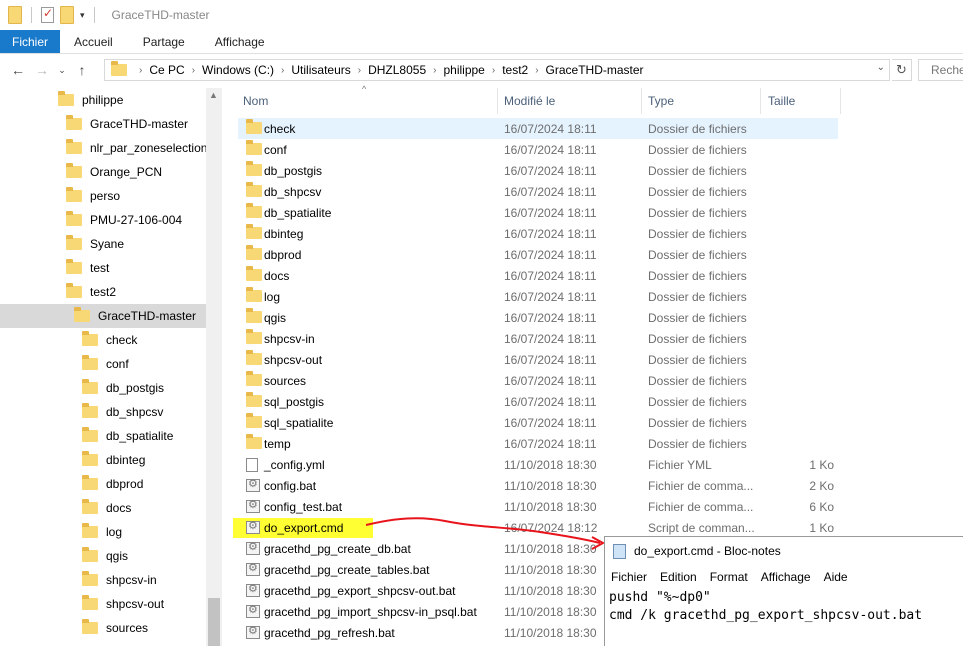 This screenshot has width=963, height=646. Describe the element at coordinates (786, 577) in the screenshot. I see `menu-view: Affichage` at that location.